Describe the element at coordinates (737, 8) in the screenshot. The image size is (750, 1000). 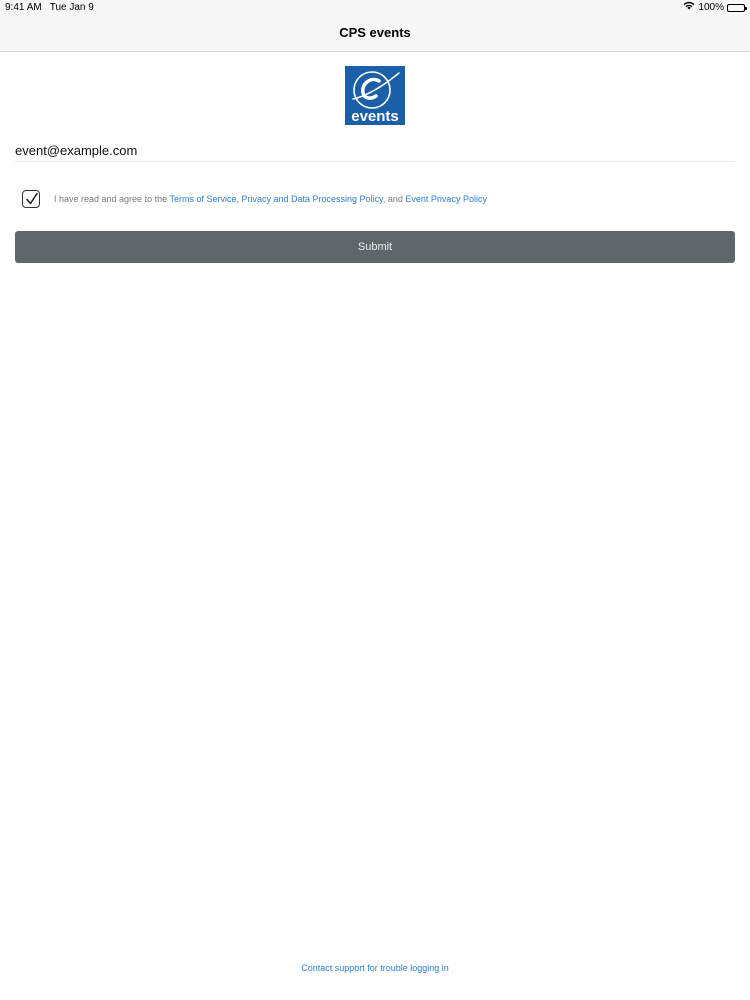
I see `battery-icon` at that location.